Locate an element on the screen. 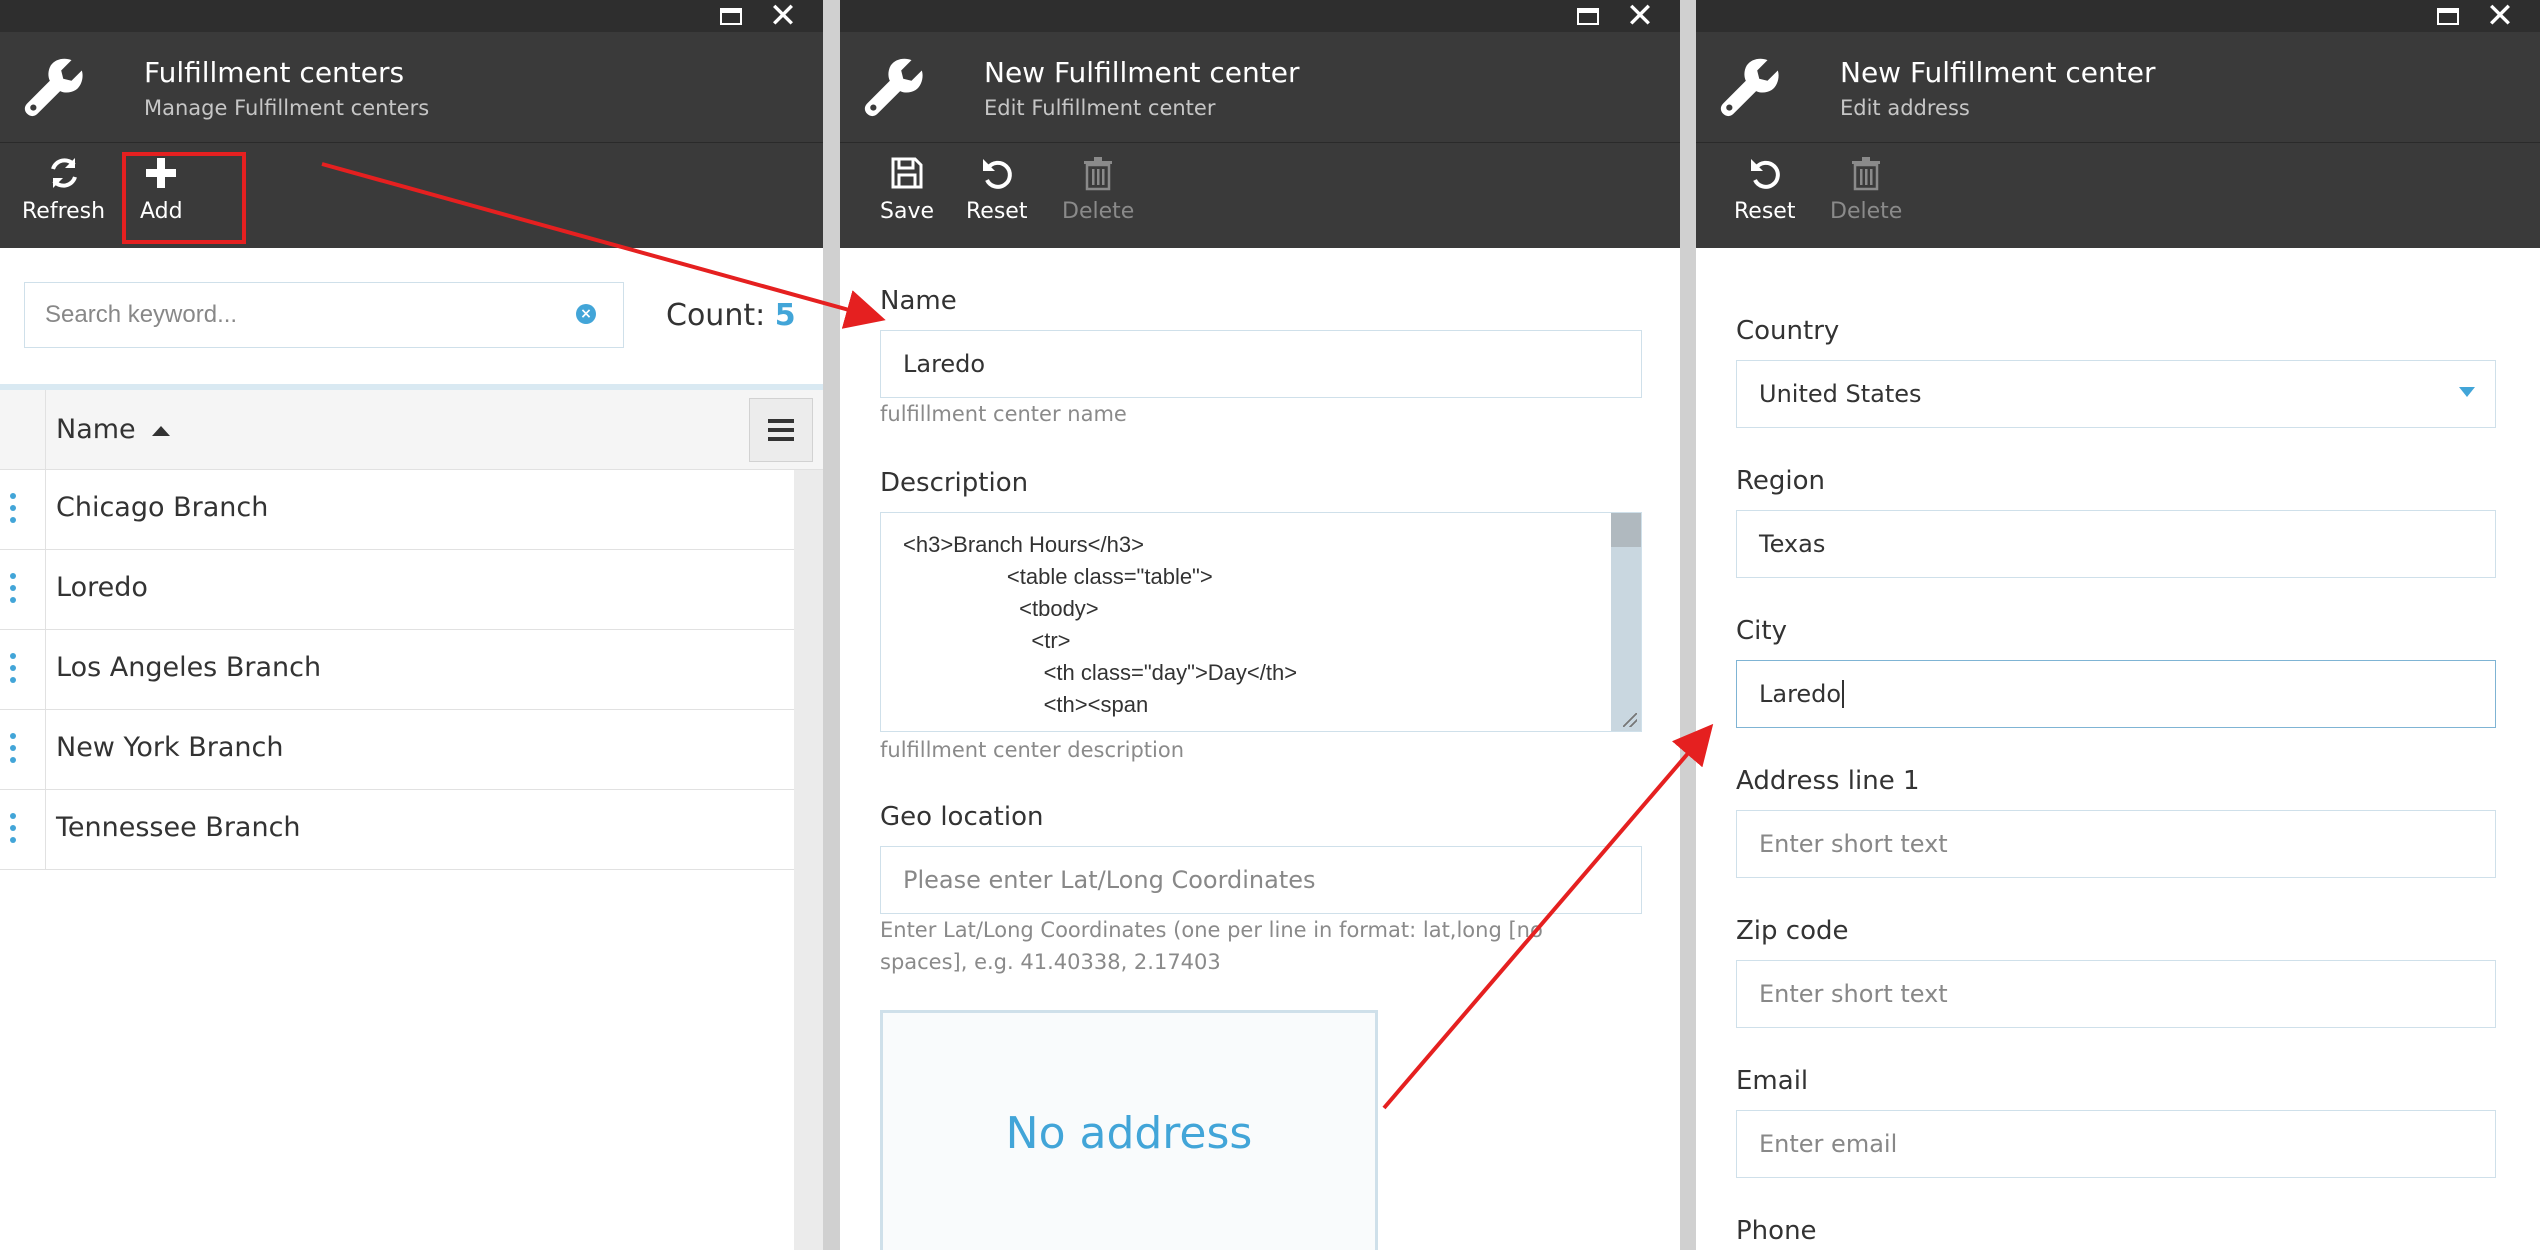 This screenshot has width=2540, height=1250. table-row: Loredo is located at coordinates (397, 590).